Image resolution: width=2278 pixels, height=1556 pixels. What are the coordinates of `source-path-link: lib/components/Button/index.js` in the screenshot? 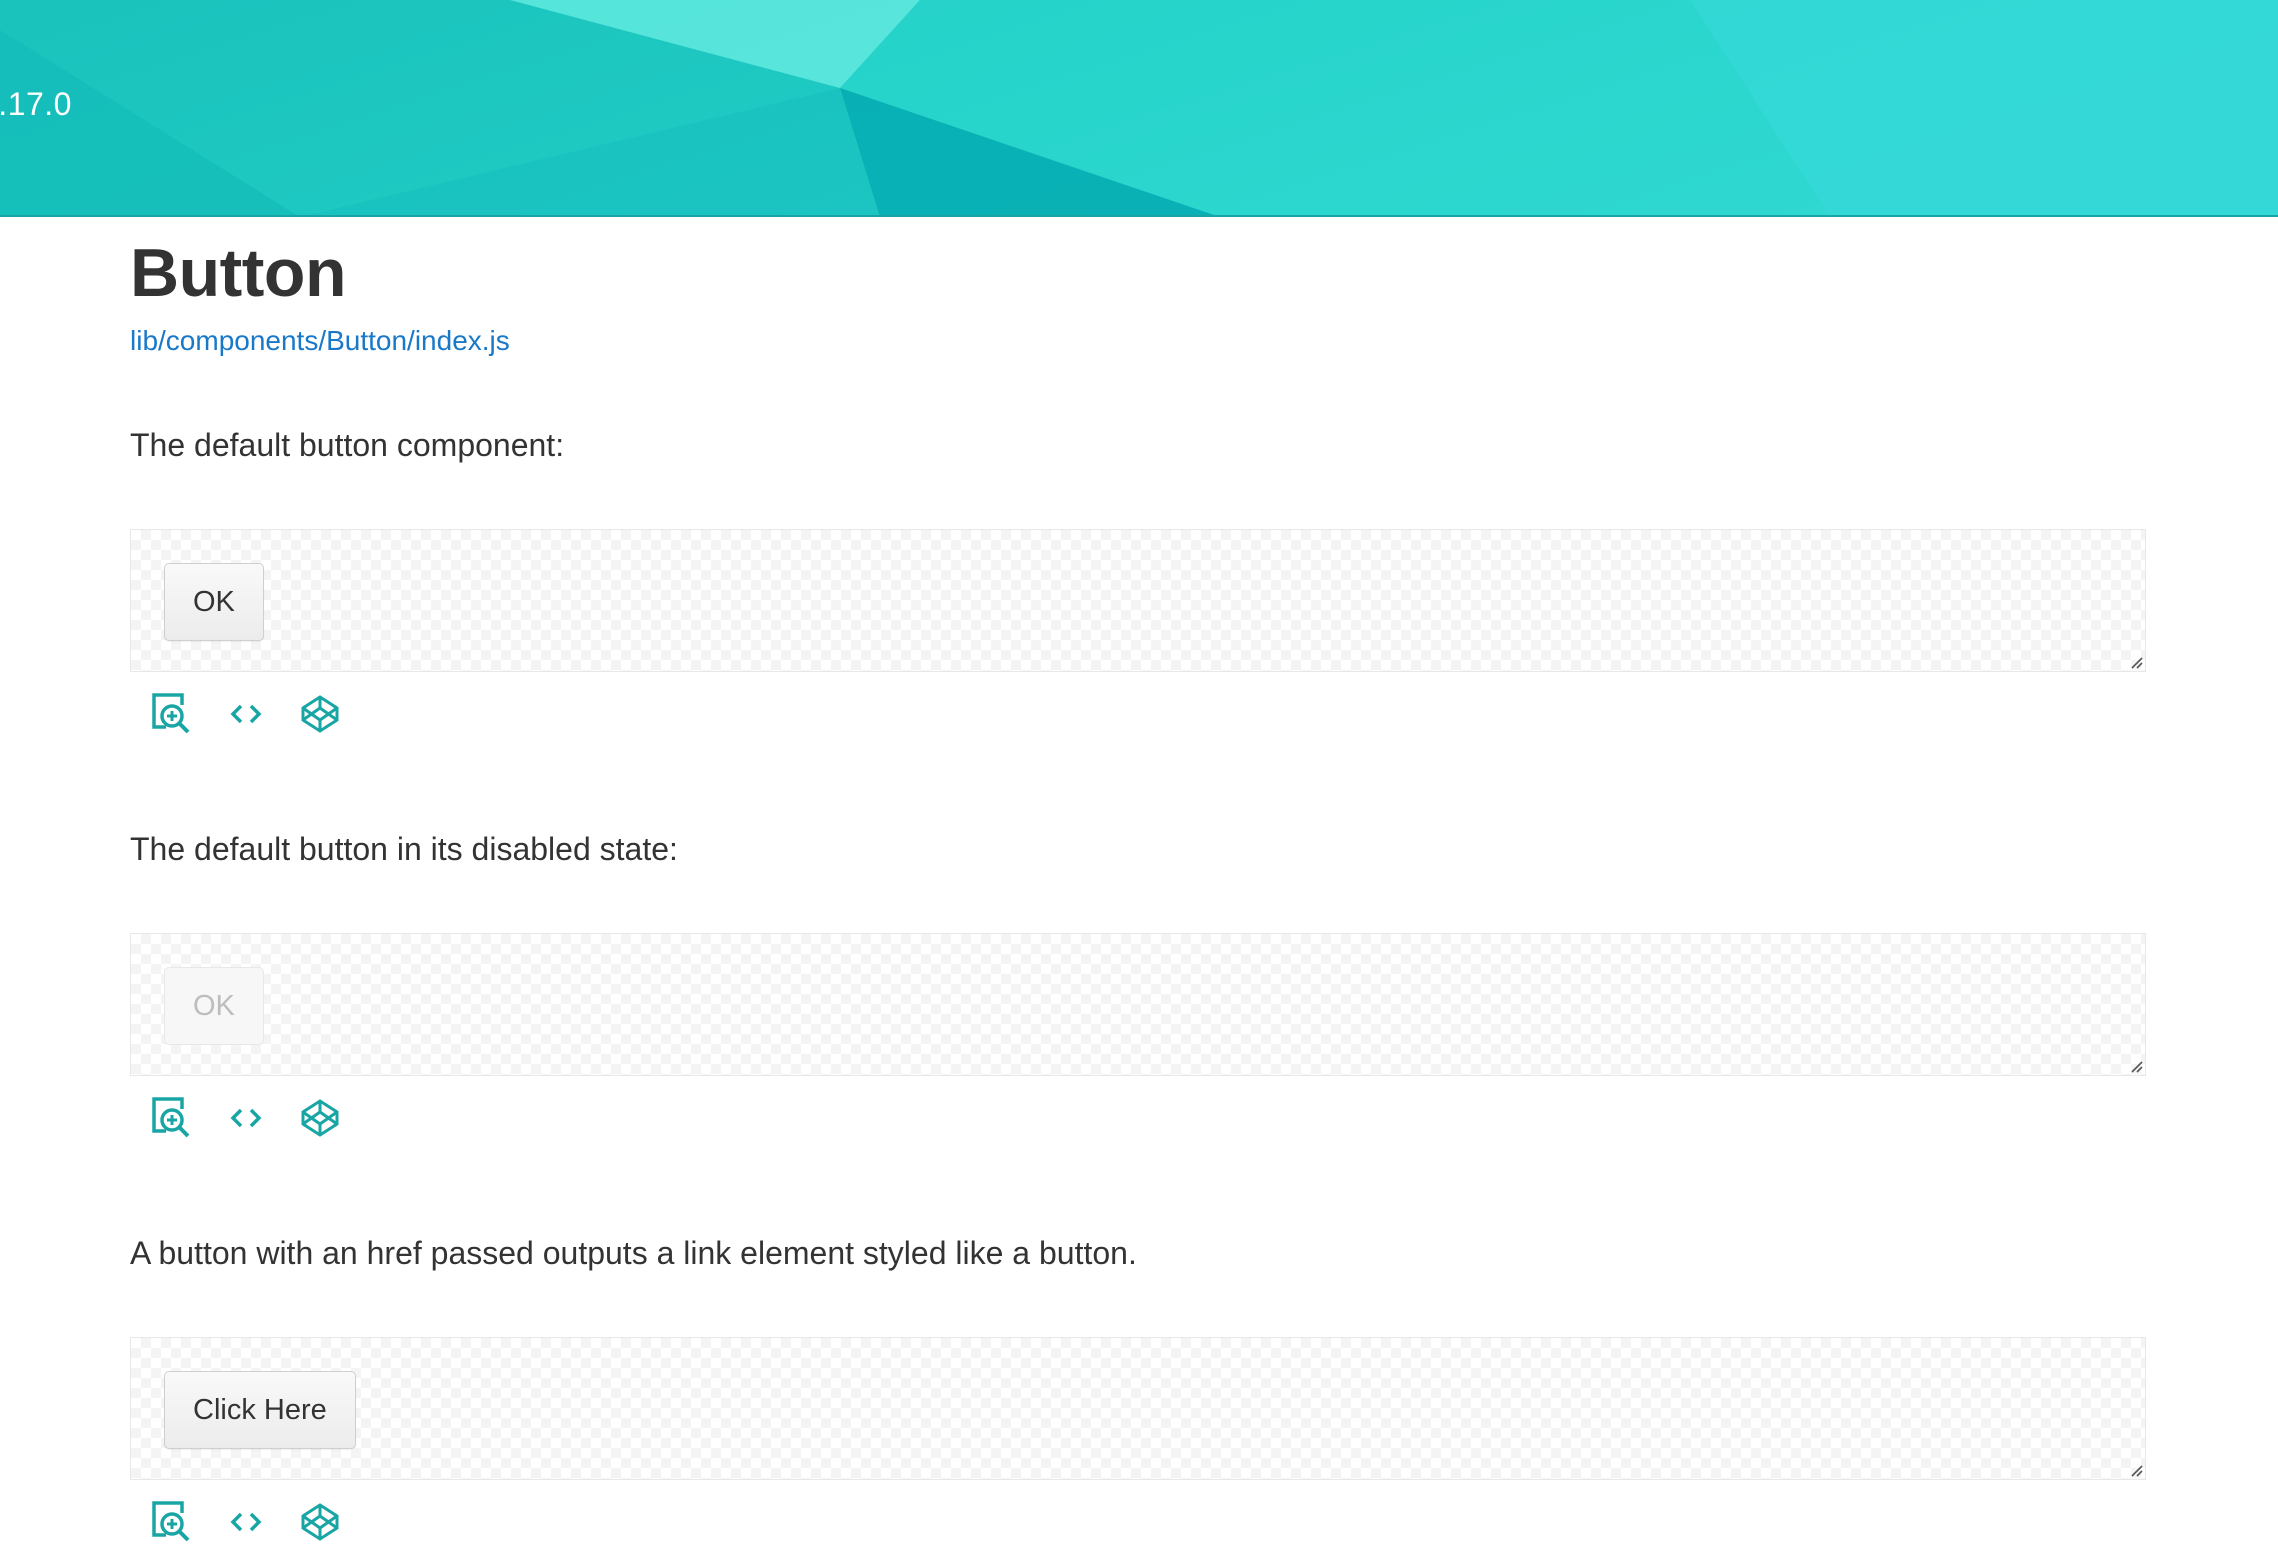 It's located at (320, 341).